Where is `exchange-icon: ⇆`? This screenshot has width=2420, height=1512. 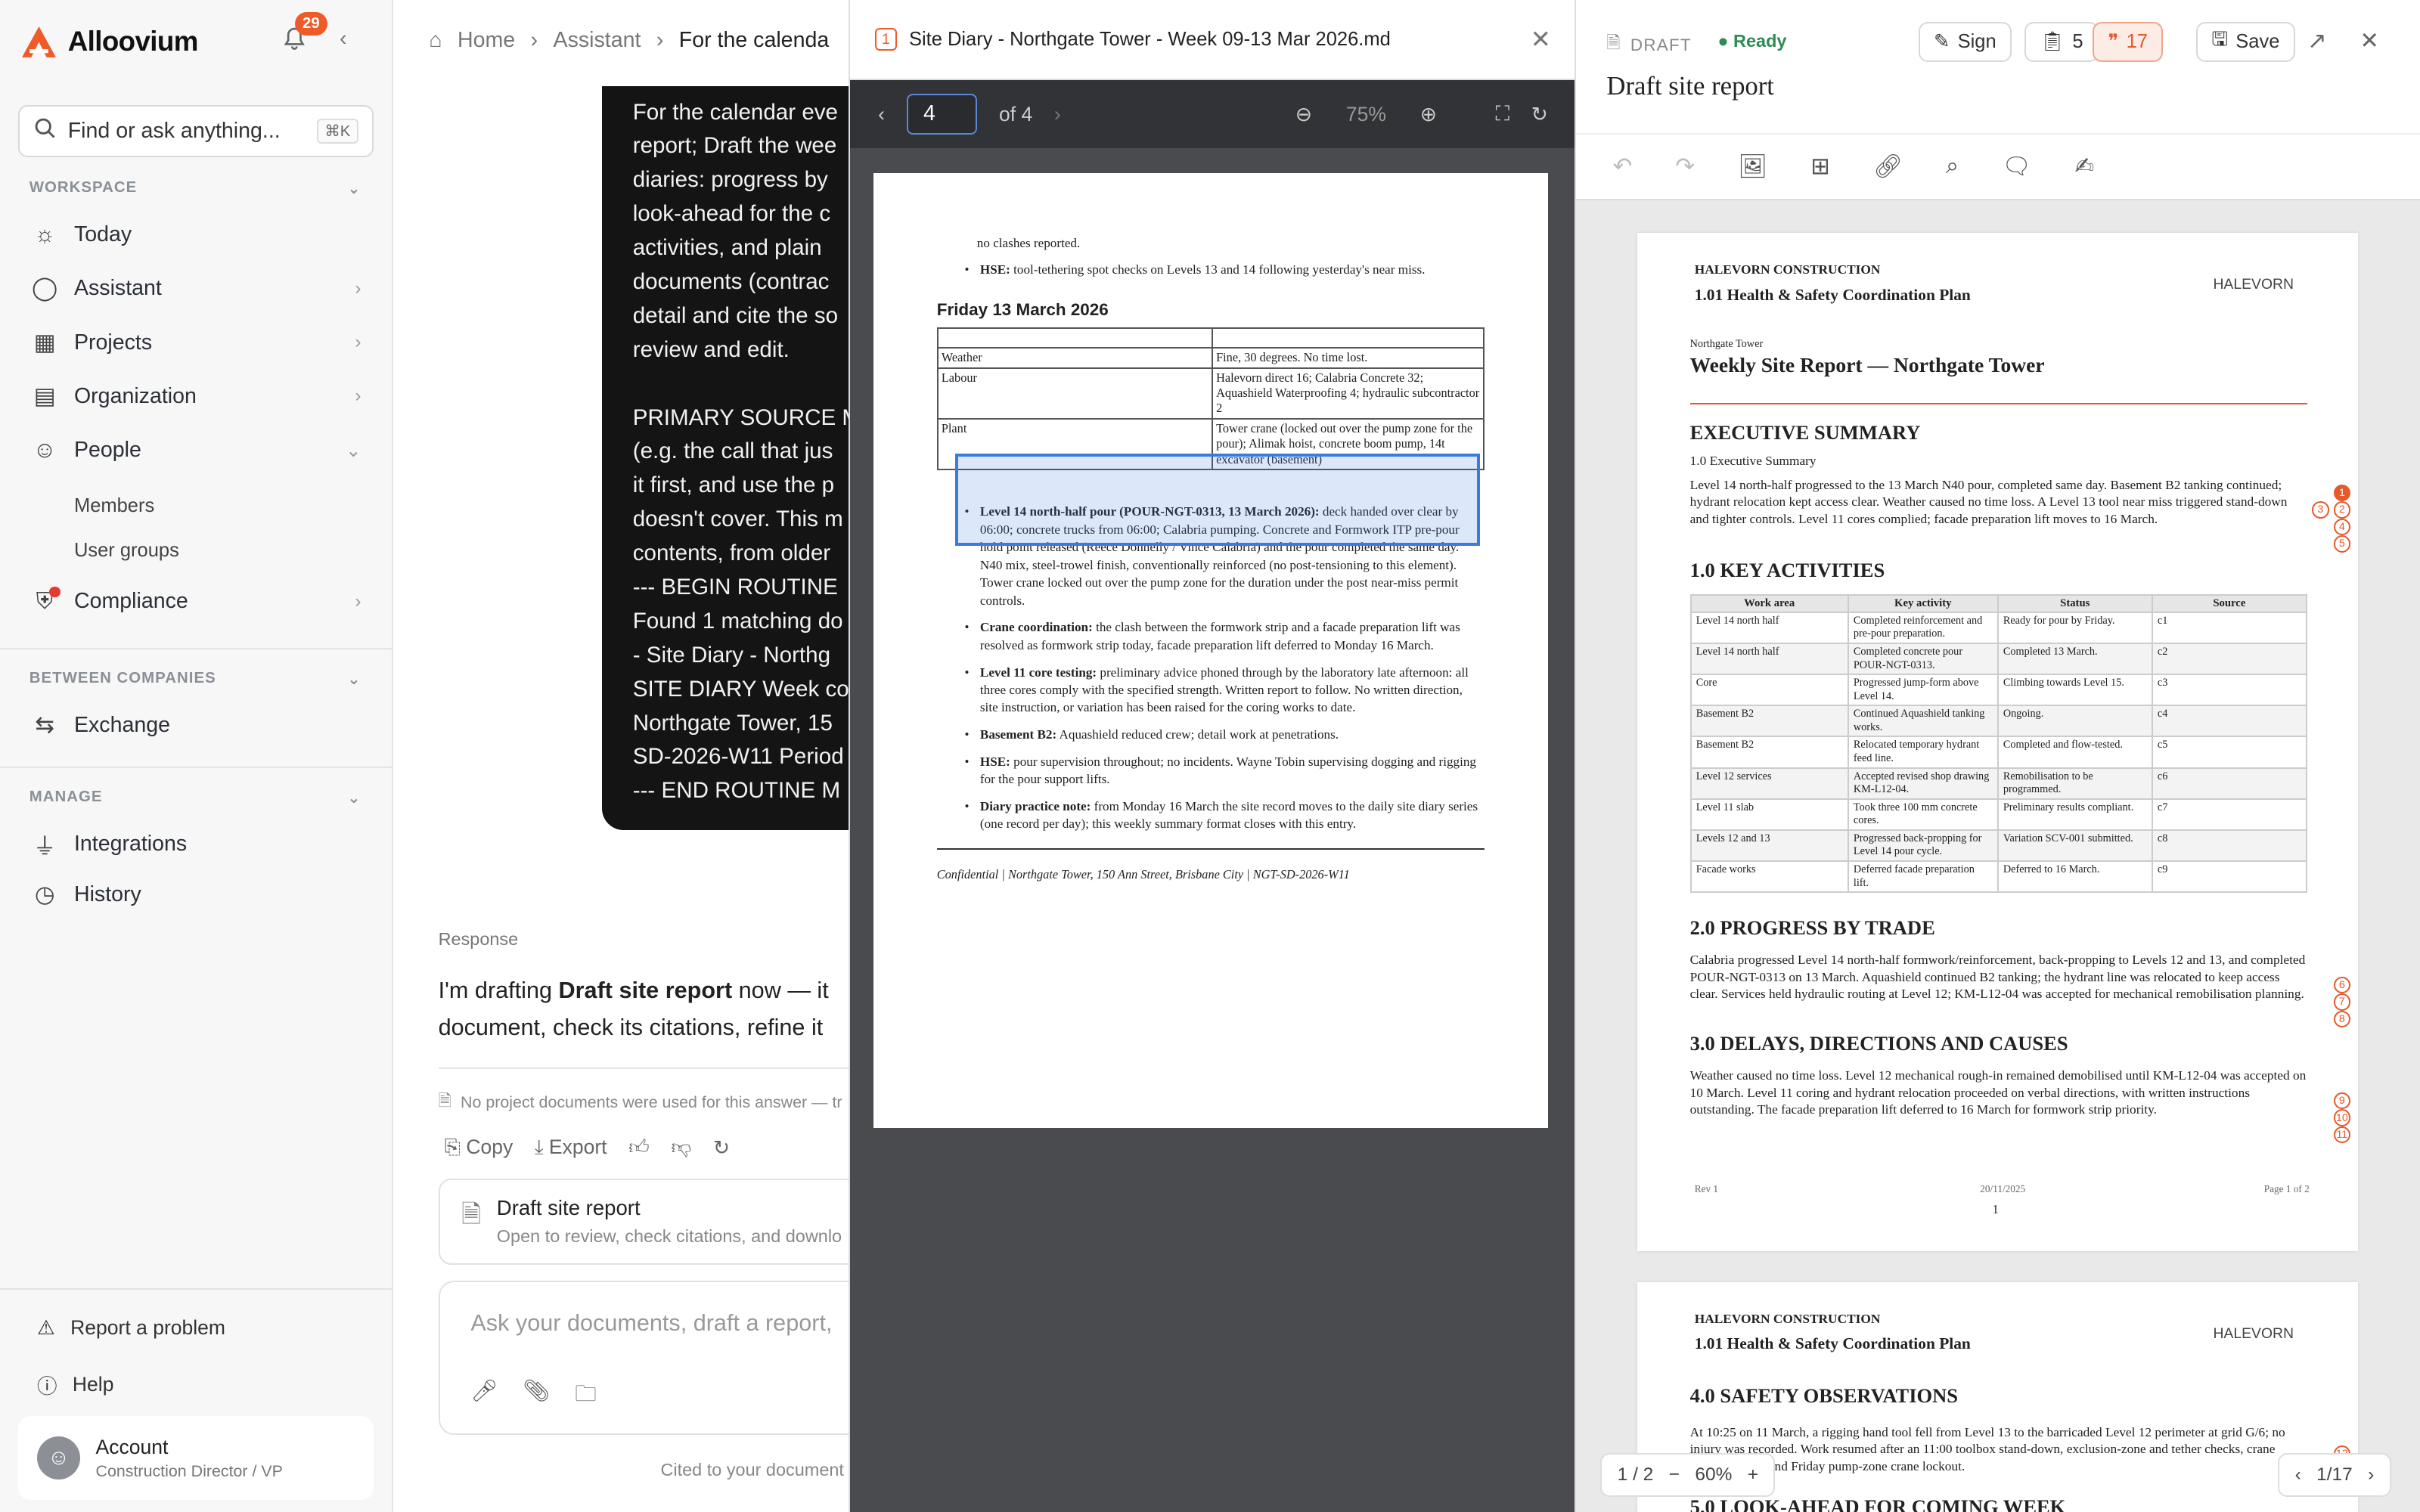
exchange-icon: ⇆ is located at coordinates (44, 724).